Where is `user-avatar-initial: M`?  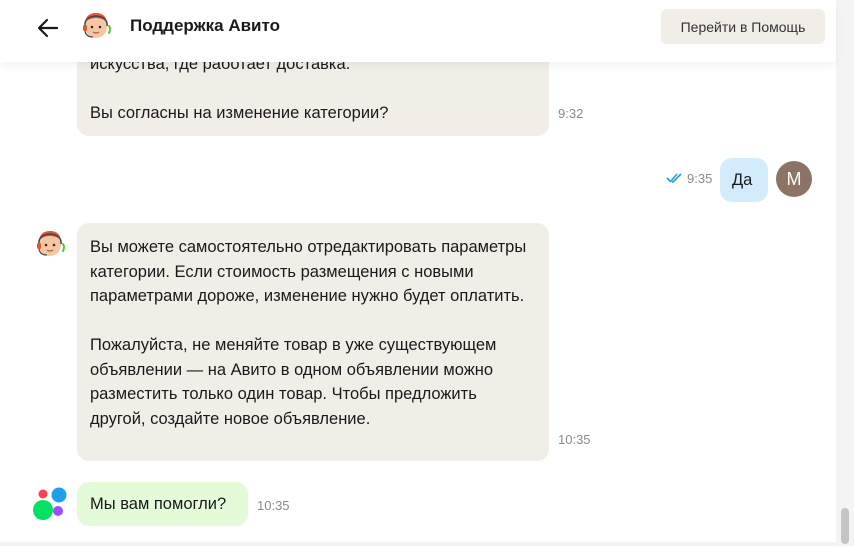 user-avatar-initial: M is located at coordinates (794, 178).